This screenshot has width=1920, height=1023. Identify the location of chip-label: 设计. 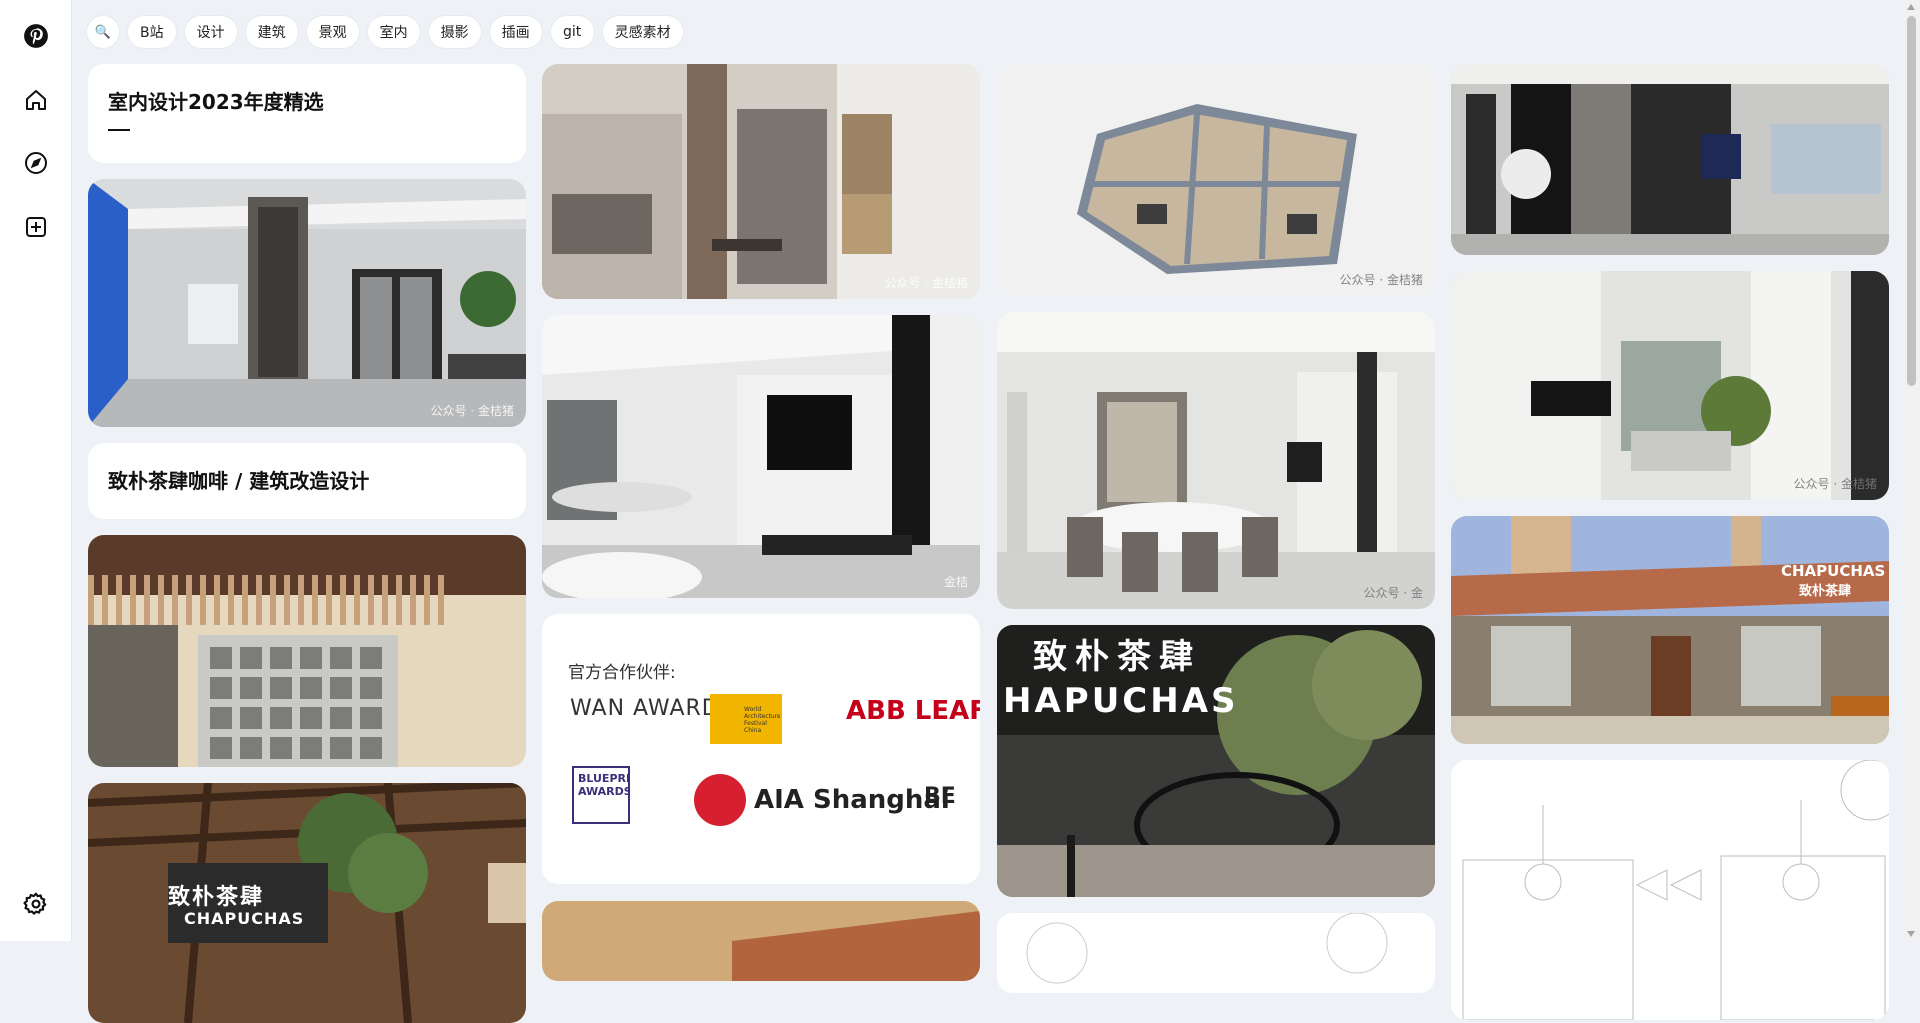
(210, 33).